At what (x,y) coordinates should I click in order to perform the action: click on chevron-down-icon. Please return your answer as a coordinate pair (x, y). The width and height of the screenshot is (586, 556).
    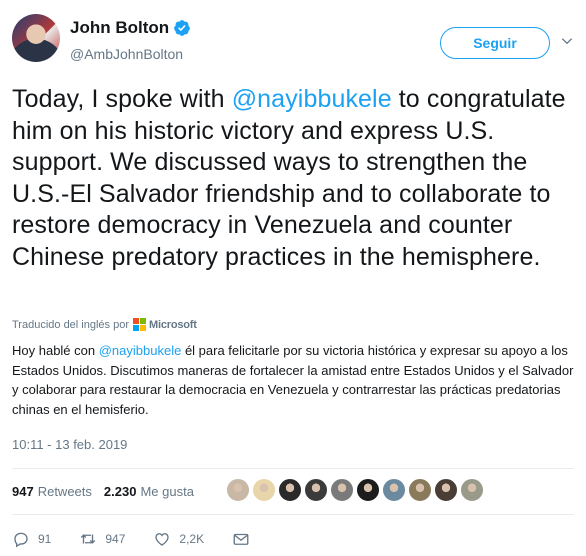
    Looking at the image, I should click on (567, 41).